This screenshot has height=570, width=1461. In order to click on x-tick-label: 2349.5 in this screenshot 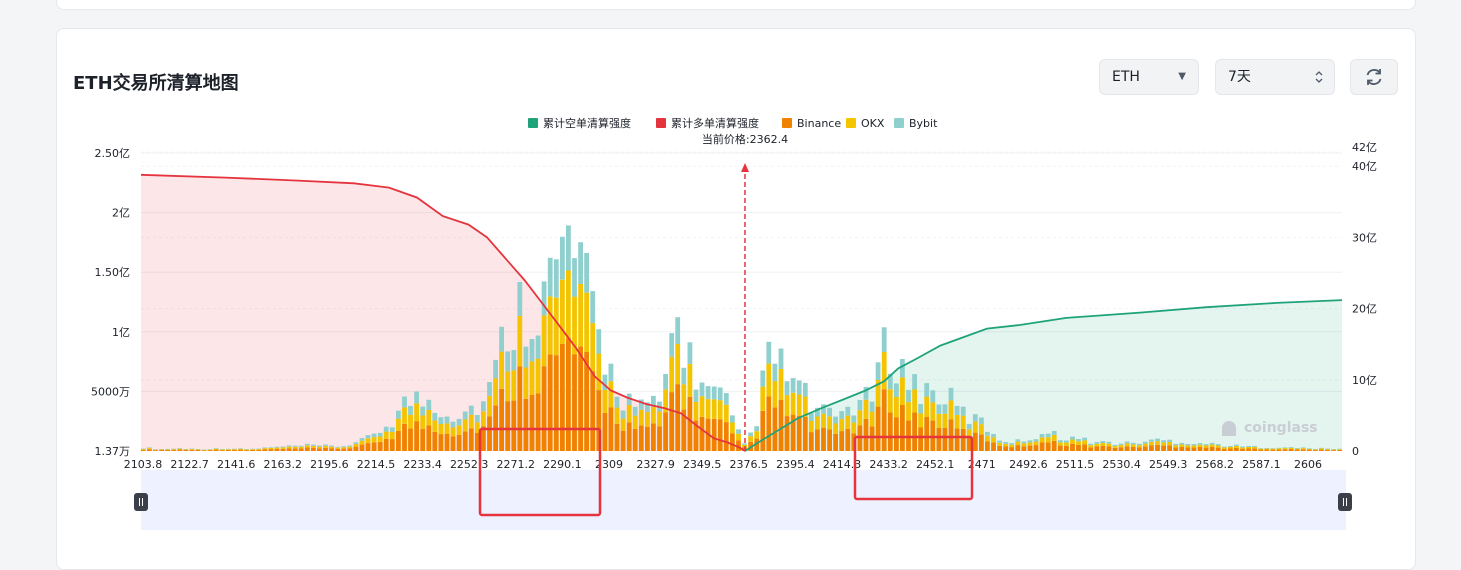, I will do `click(702, 464)`.